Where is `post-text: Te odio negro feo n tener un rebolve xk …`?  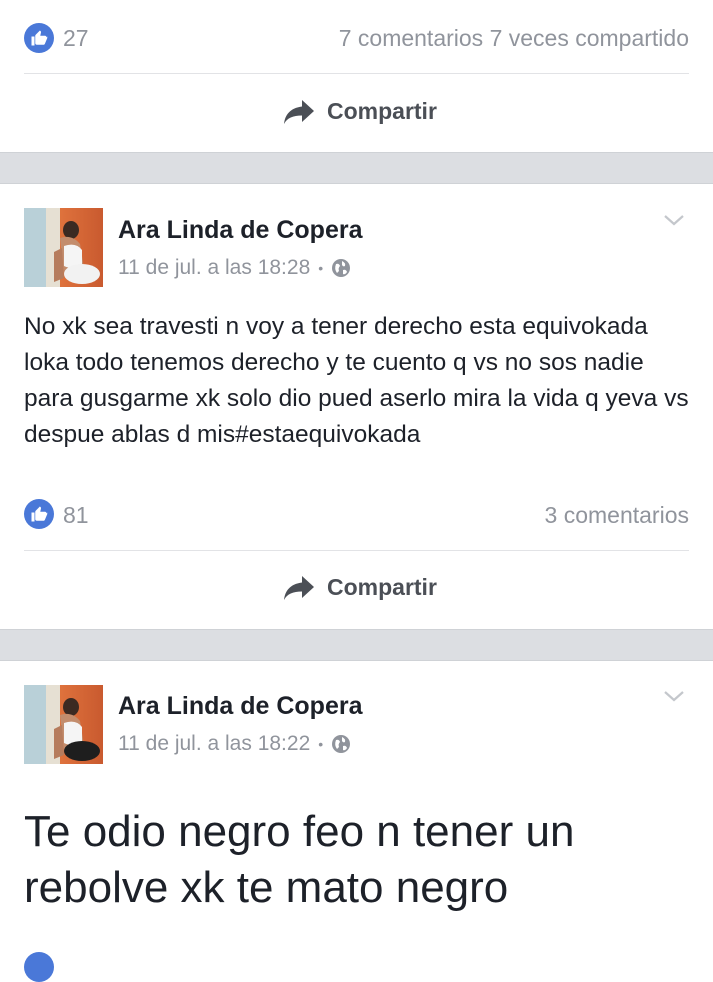 post-text: Te odio negro feo n tener un rebolve xk … is located at coordinates (299, 859).